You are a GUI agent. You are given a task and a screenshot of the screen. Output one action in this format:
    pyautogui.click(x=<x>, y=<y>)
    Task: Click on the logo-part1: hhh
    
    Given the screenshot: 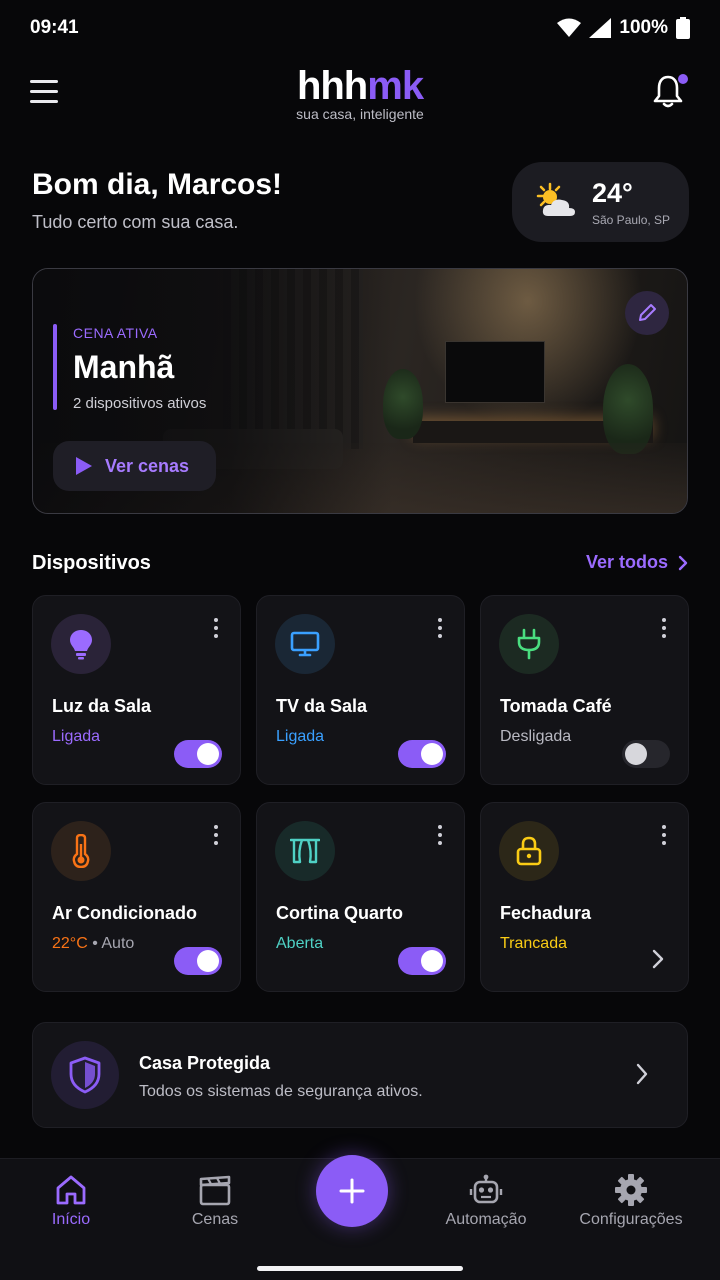 What is the action you would take?
    pyautogui.click(x=332, y=86)
    